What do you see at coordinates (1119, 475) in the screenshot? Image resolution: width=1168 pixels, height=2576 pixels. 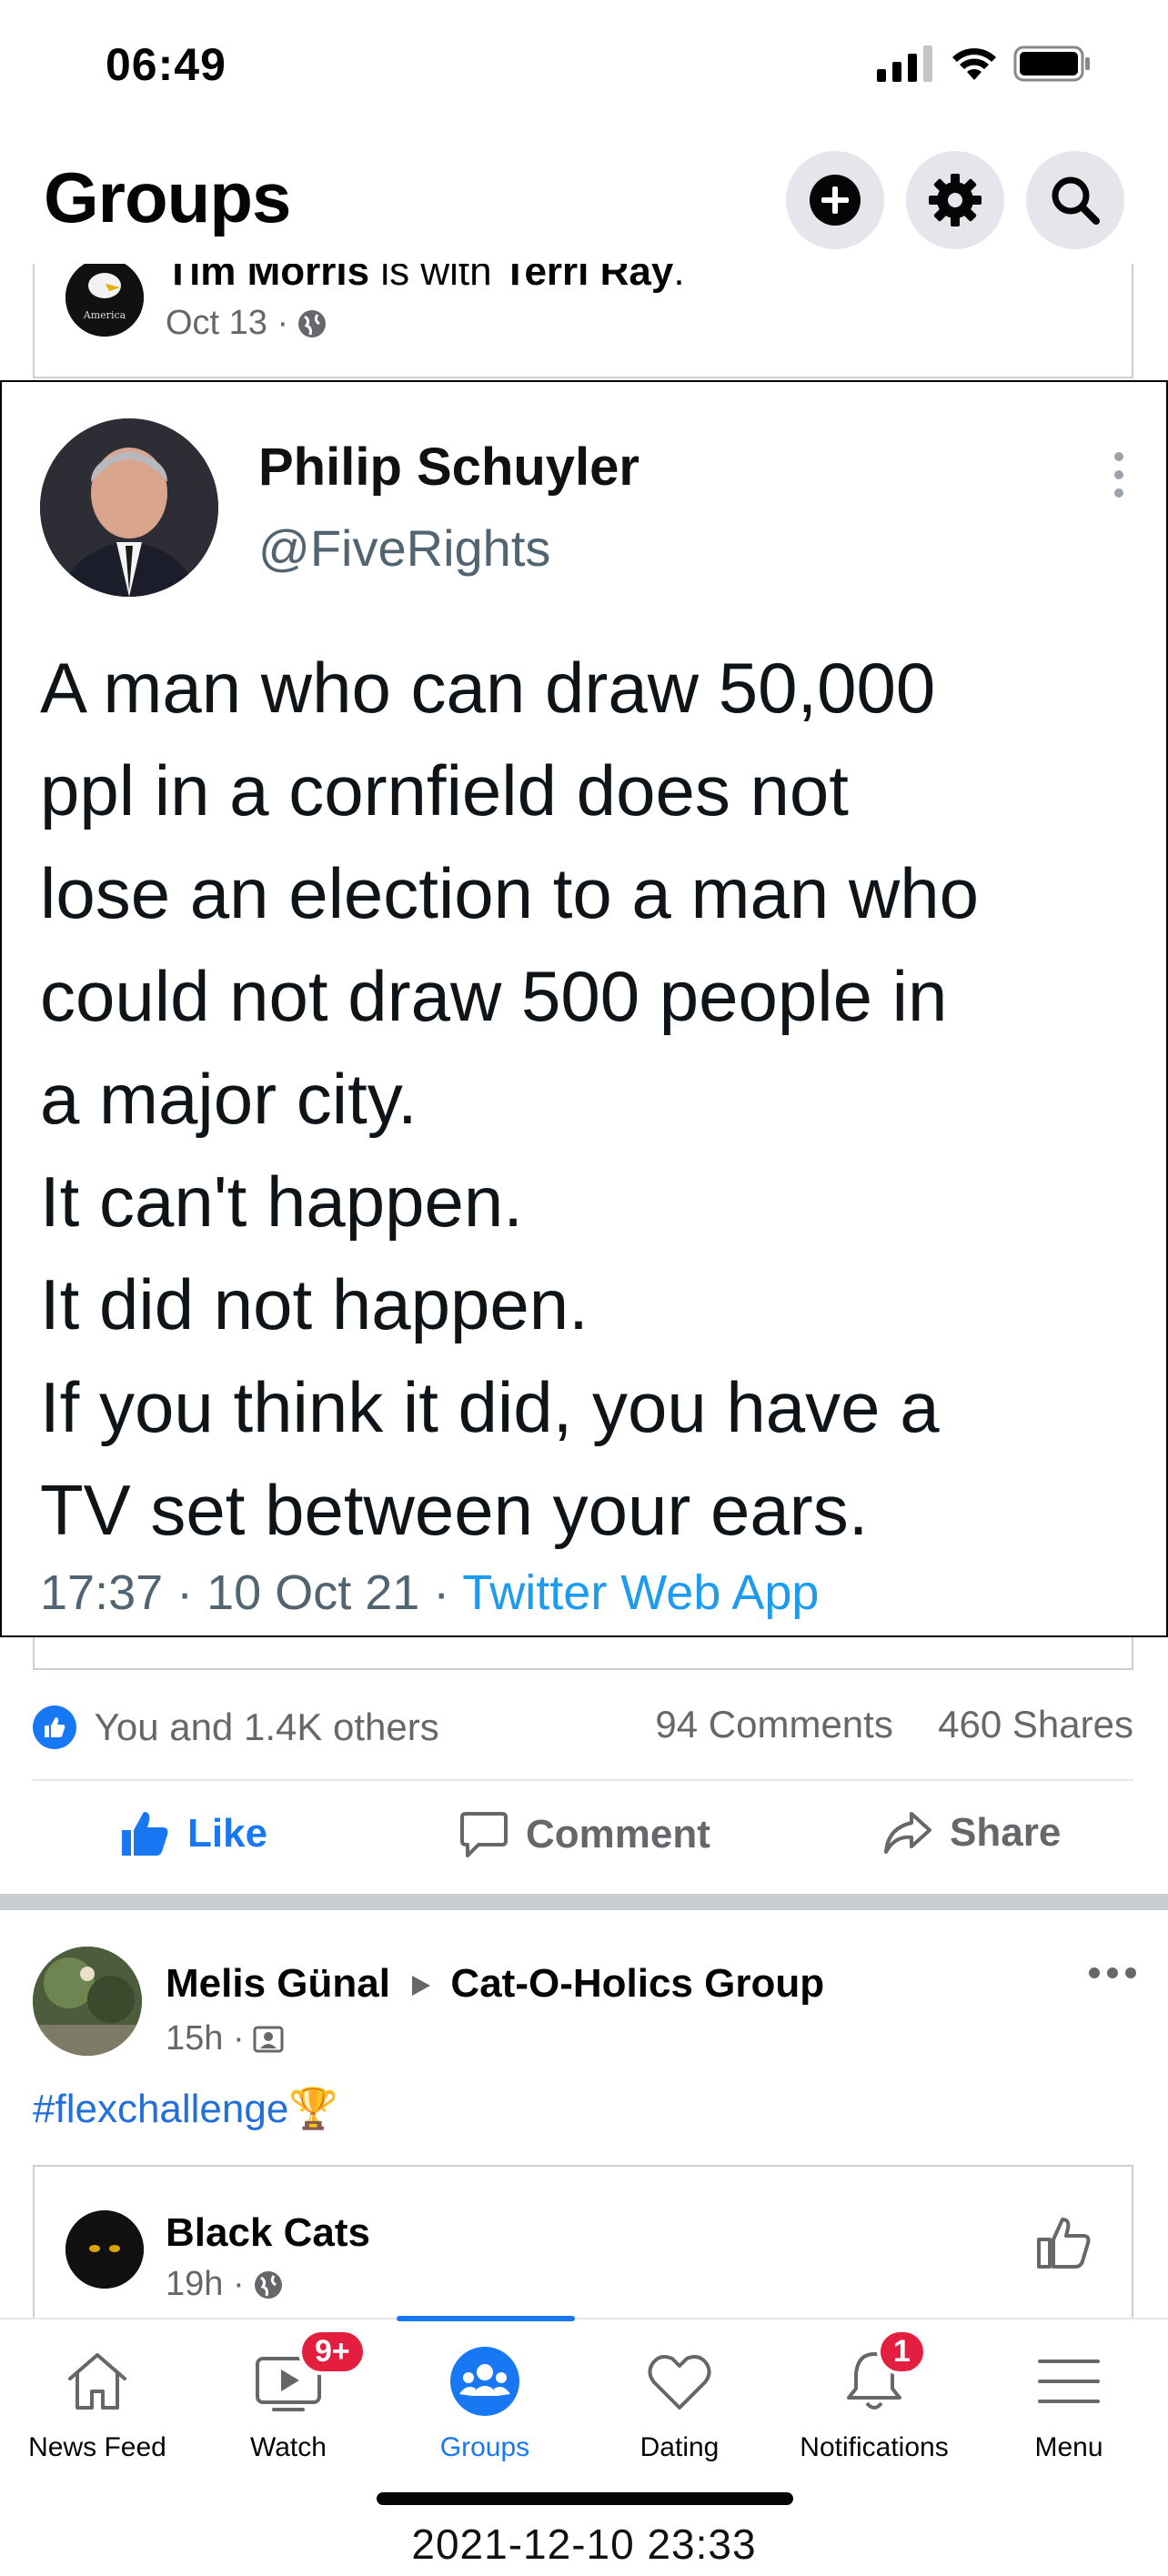 I see `tweet-more-icon` at bounding box center [1119, 475].